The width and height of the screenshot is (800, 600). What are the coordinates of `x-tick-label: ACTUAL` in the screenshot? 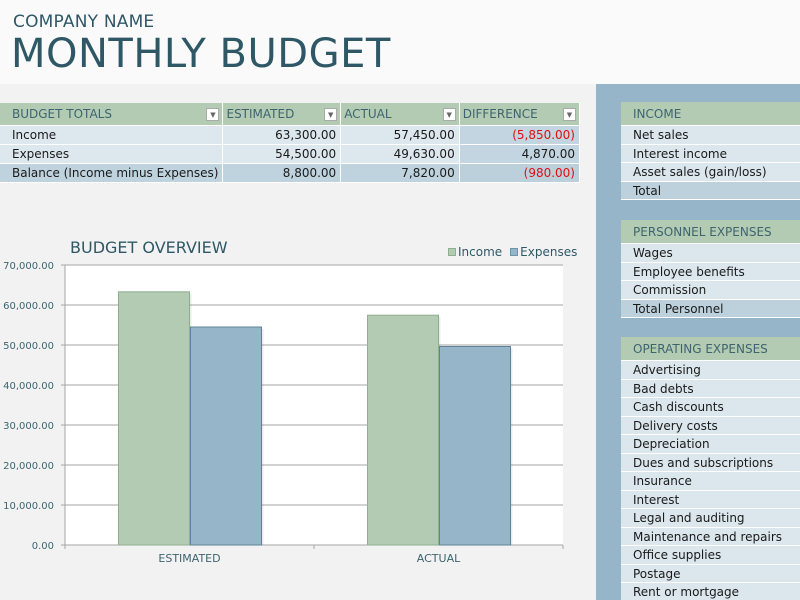 It's located at (439, 558).